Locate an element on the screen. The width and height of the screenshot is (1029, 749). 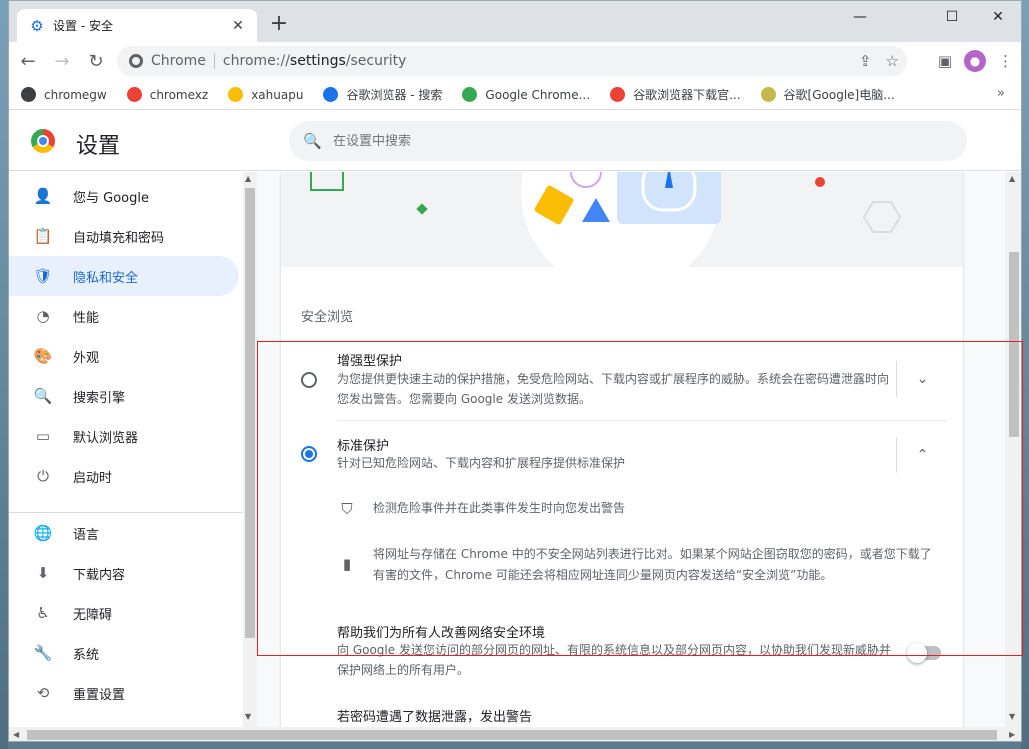
sidebar-item: 🎨 外观 is located at coordinates (124, 356).